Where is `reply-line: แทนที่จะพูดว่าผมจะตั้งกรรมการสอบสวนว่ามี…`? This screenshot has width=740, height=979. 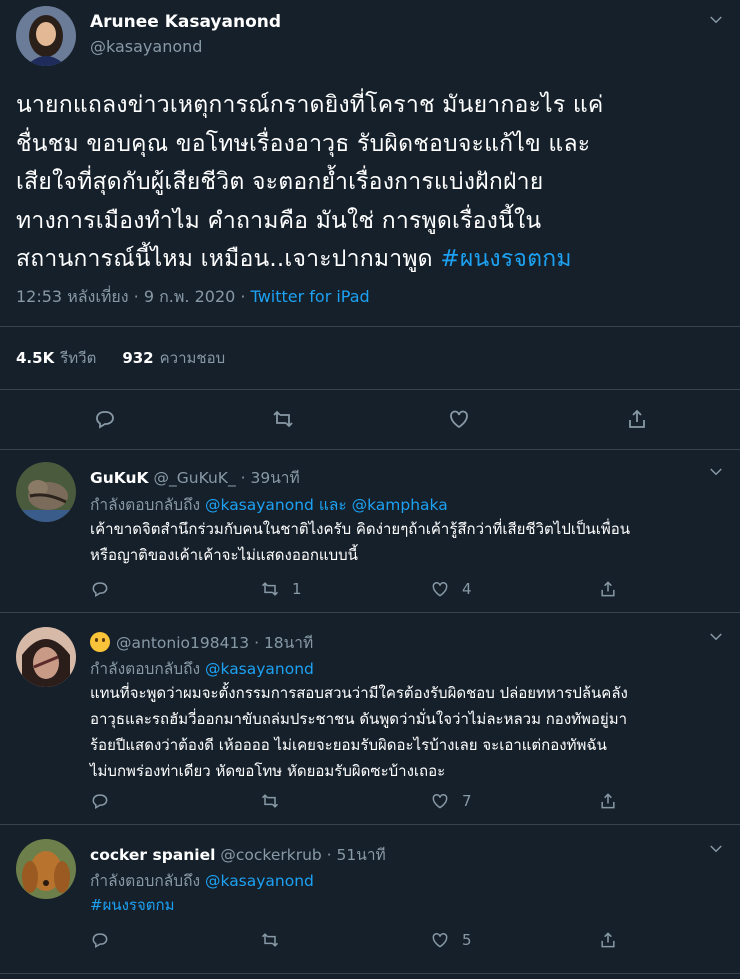
reply-line: แทนที่จะพูดว่าผมจะตั้งกรรมการสอบสวนว่ามี… is located at coordinates (359, 693).